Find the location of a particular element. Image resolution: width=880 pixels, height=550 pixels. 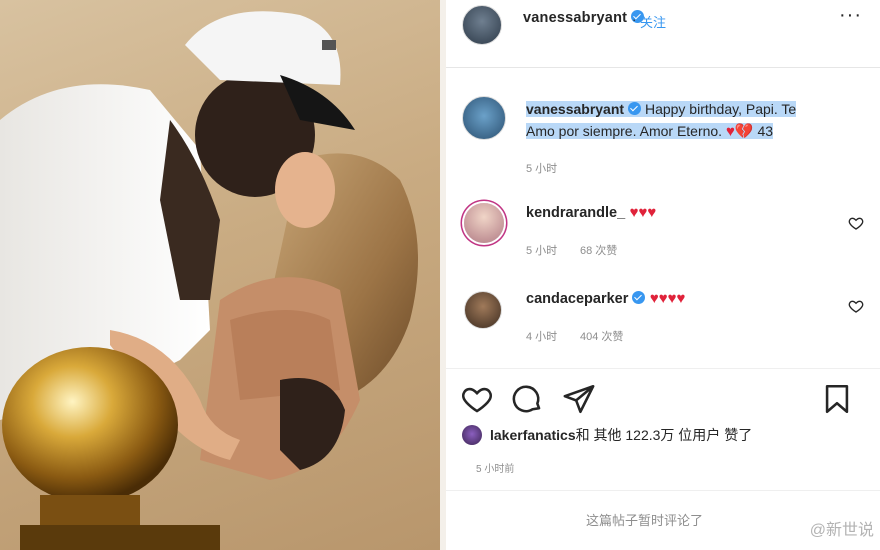

comment-text: ♥♥♥♥ is located at coordinates (667, 298).